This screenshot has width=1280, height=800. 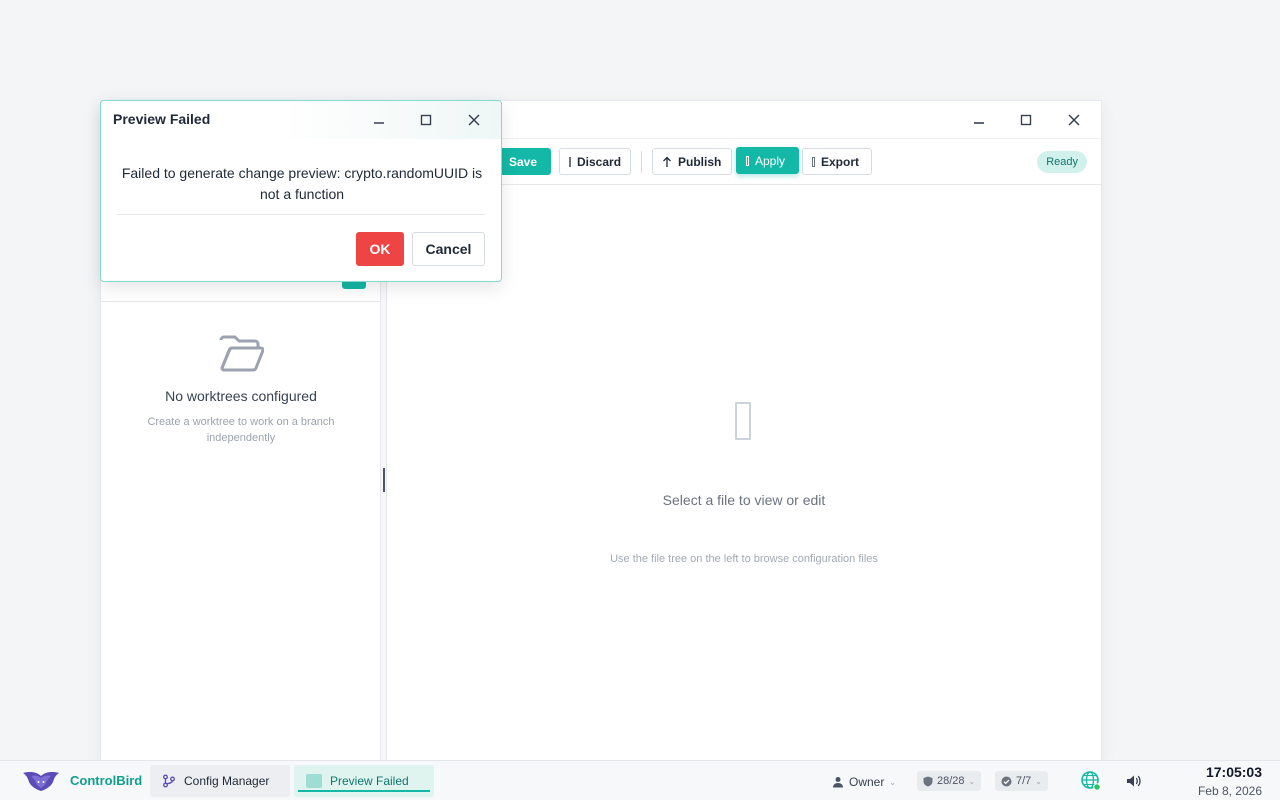 I want to click on active-task-indicator, so click(x=364, y=791).